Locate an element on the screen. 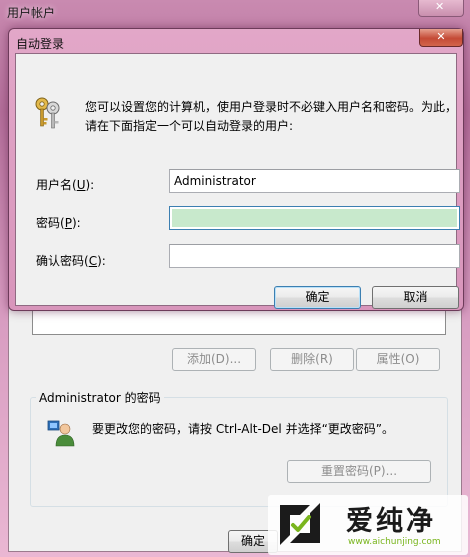 Image resolution: width=470 pixels, height=557 pixels. dialog-close-button: ✕ is located at coordinates (441, 38).